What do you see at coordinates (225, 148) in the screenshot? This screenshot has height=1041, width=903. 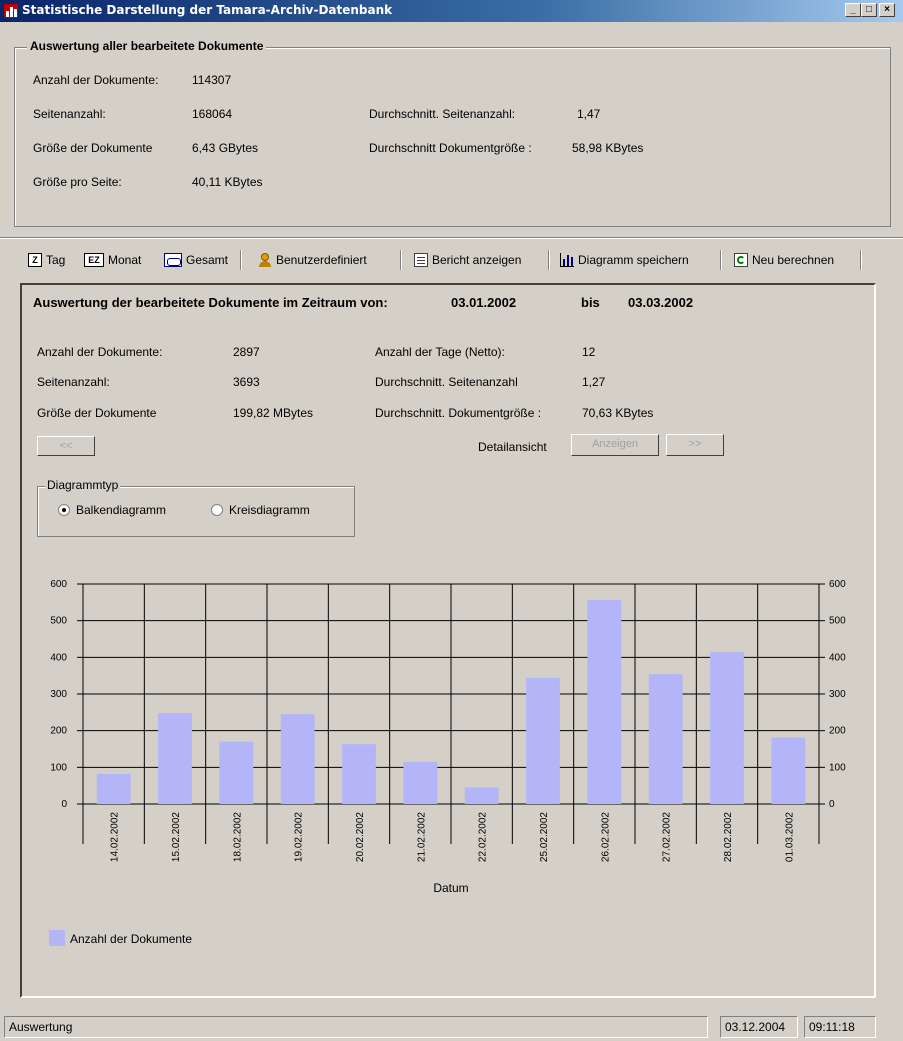 I see `overall-size-value: 6,43 GBytes` at bounding box center [225, 148].